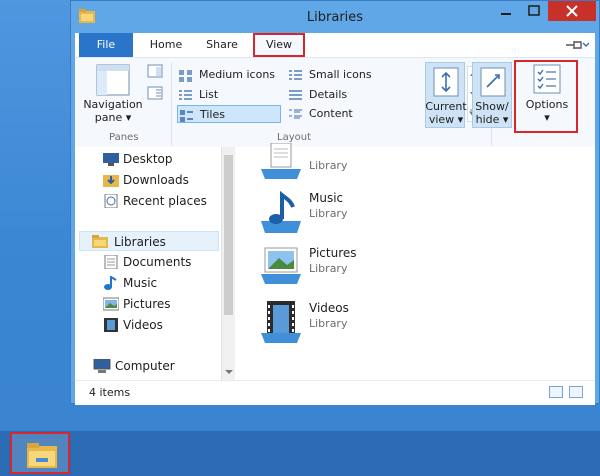  I want to click on panes-group-label: Panes, so click(124, 137).